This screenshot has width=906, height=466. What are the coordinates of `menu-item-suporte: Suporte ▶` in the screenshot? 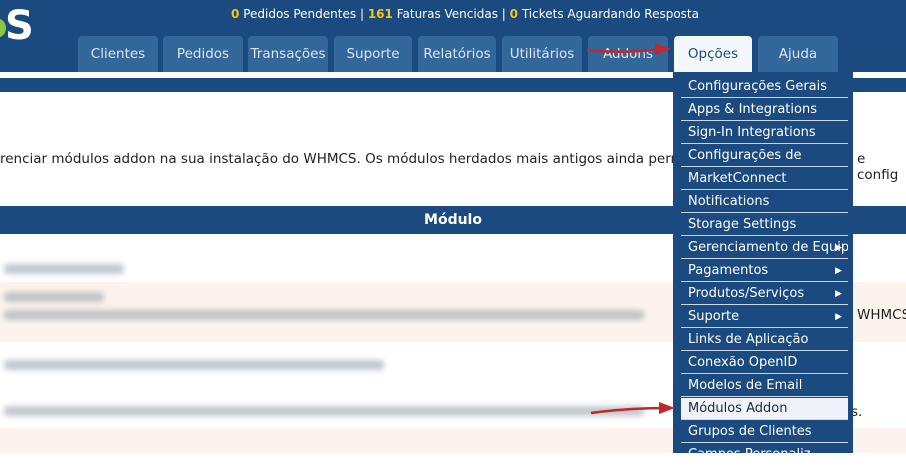 It's located at (764, 317).